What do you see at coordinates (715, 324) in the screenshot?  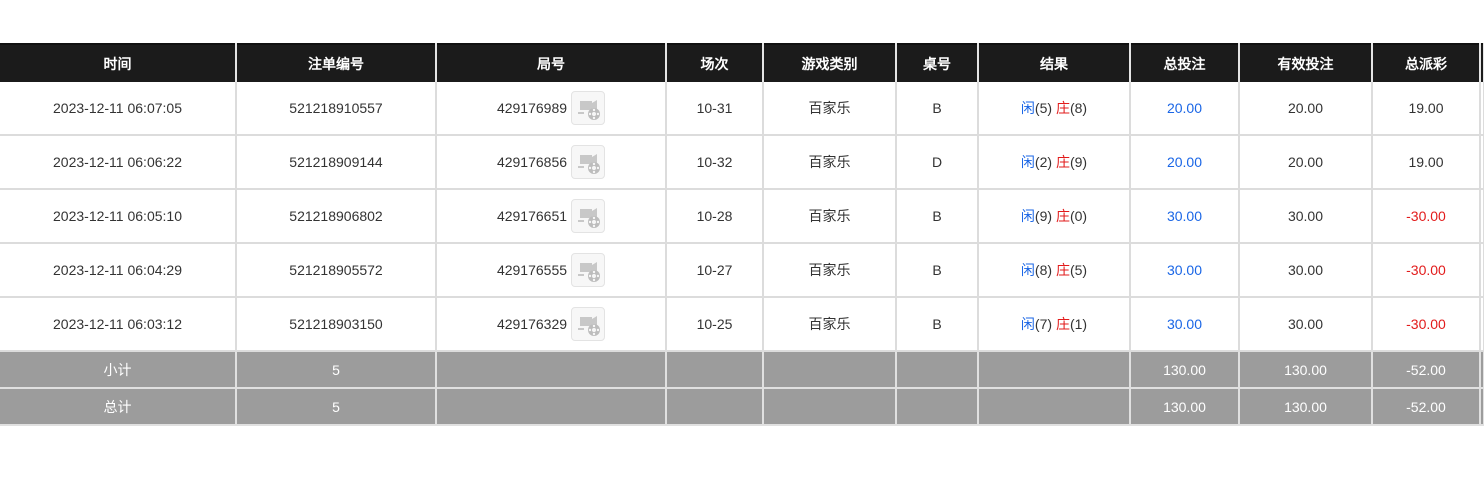 I see `cell-session: 10-25` at bounding box center [715, 324].